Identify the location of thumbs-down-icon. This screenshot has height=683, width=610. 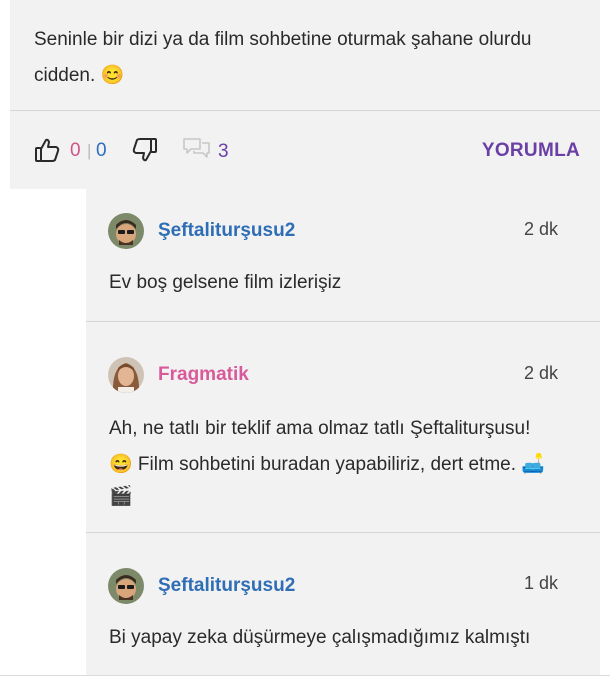
(145, 150).